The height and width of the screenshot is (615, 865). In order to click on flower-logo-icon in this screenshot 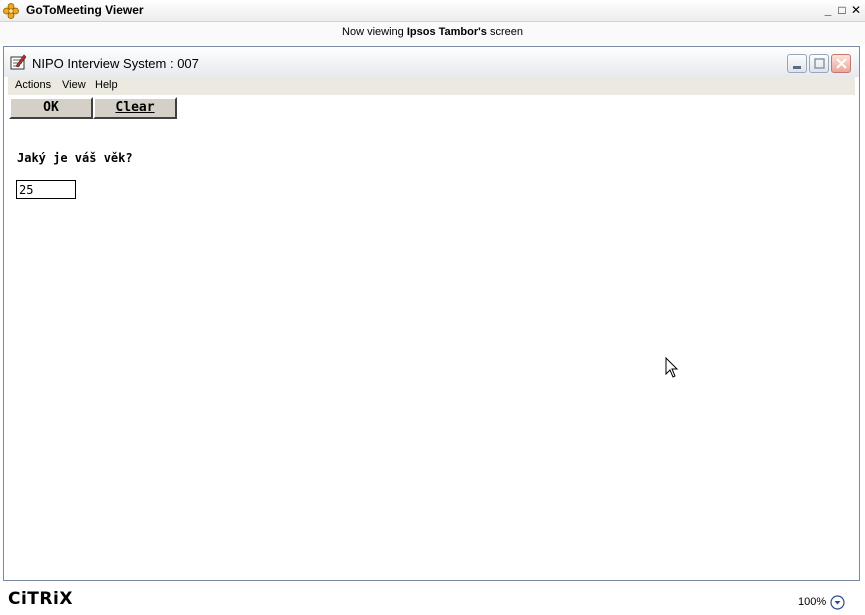, I will do `click(11, 11)`.